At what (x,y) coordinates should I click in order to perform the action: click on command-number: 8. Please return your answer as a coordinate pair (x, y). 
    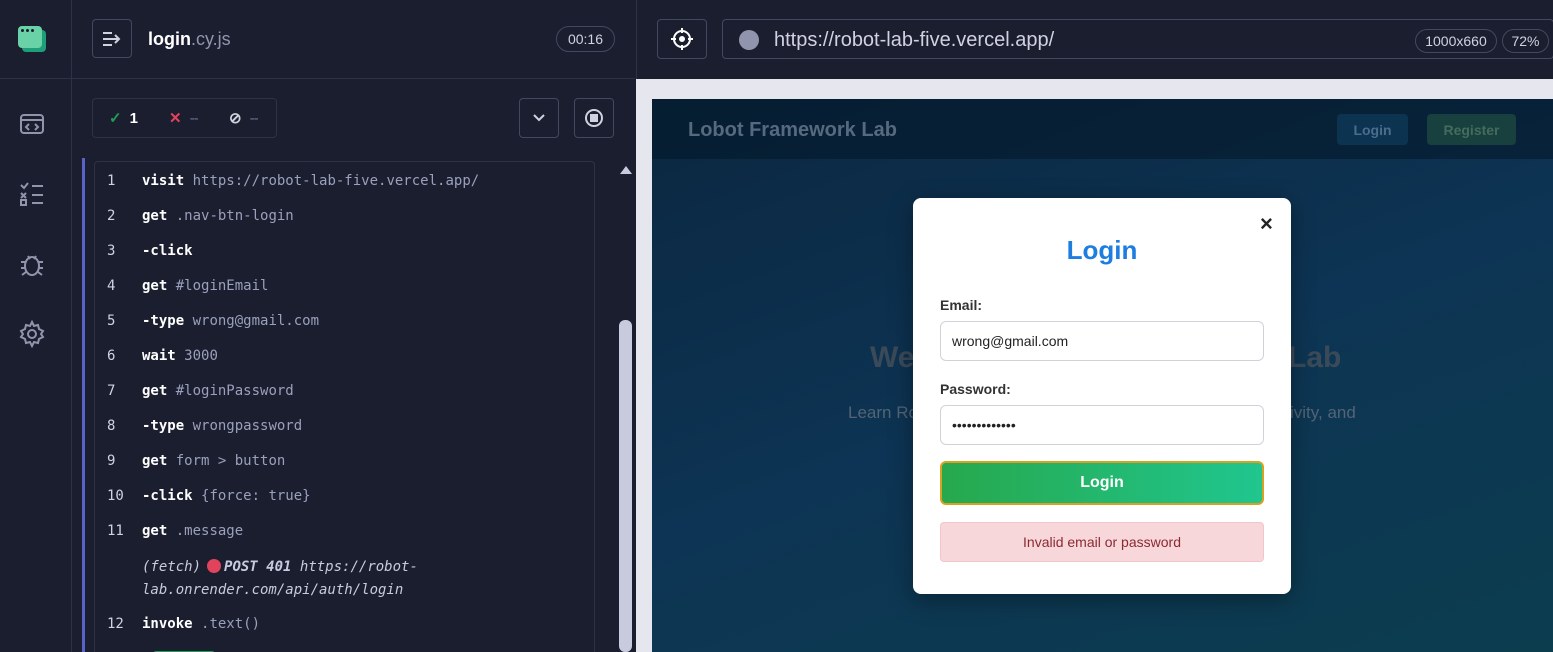
    Looking at the image, I should click on (111, 426).